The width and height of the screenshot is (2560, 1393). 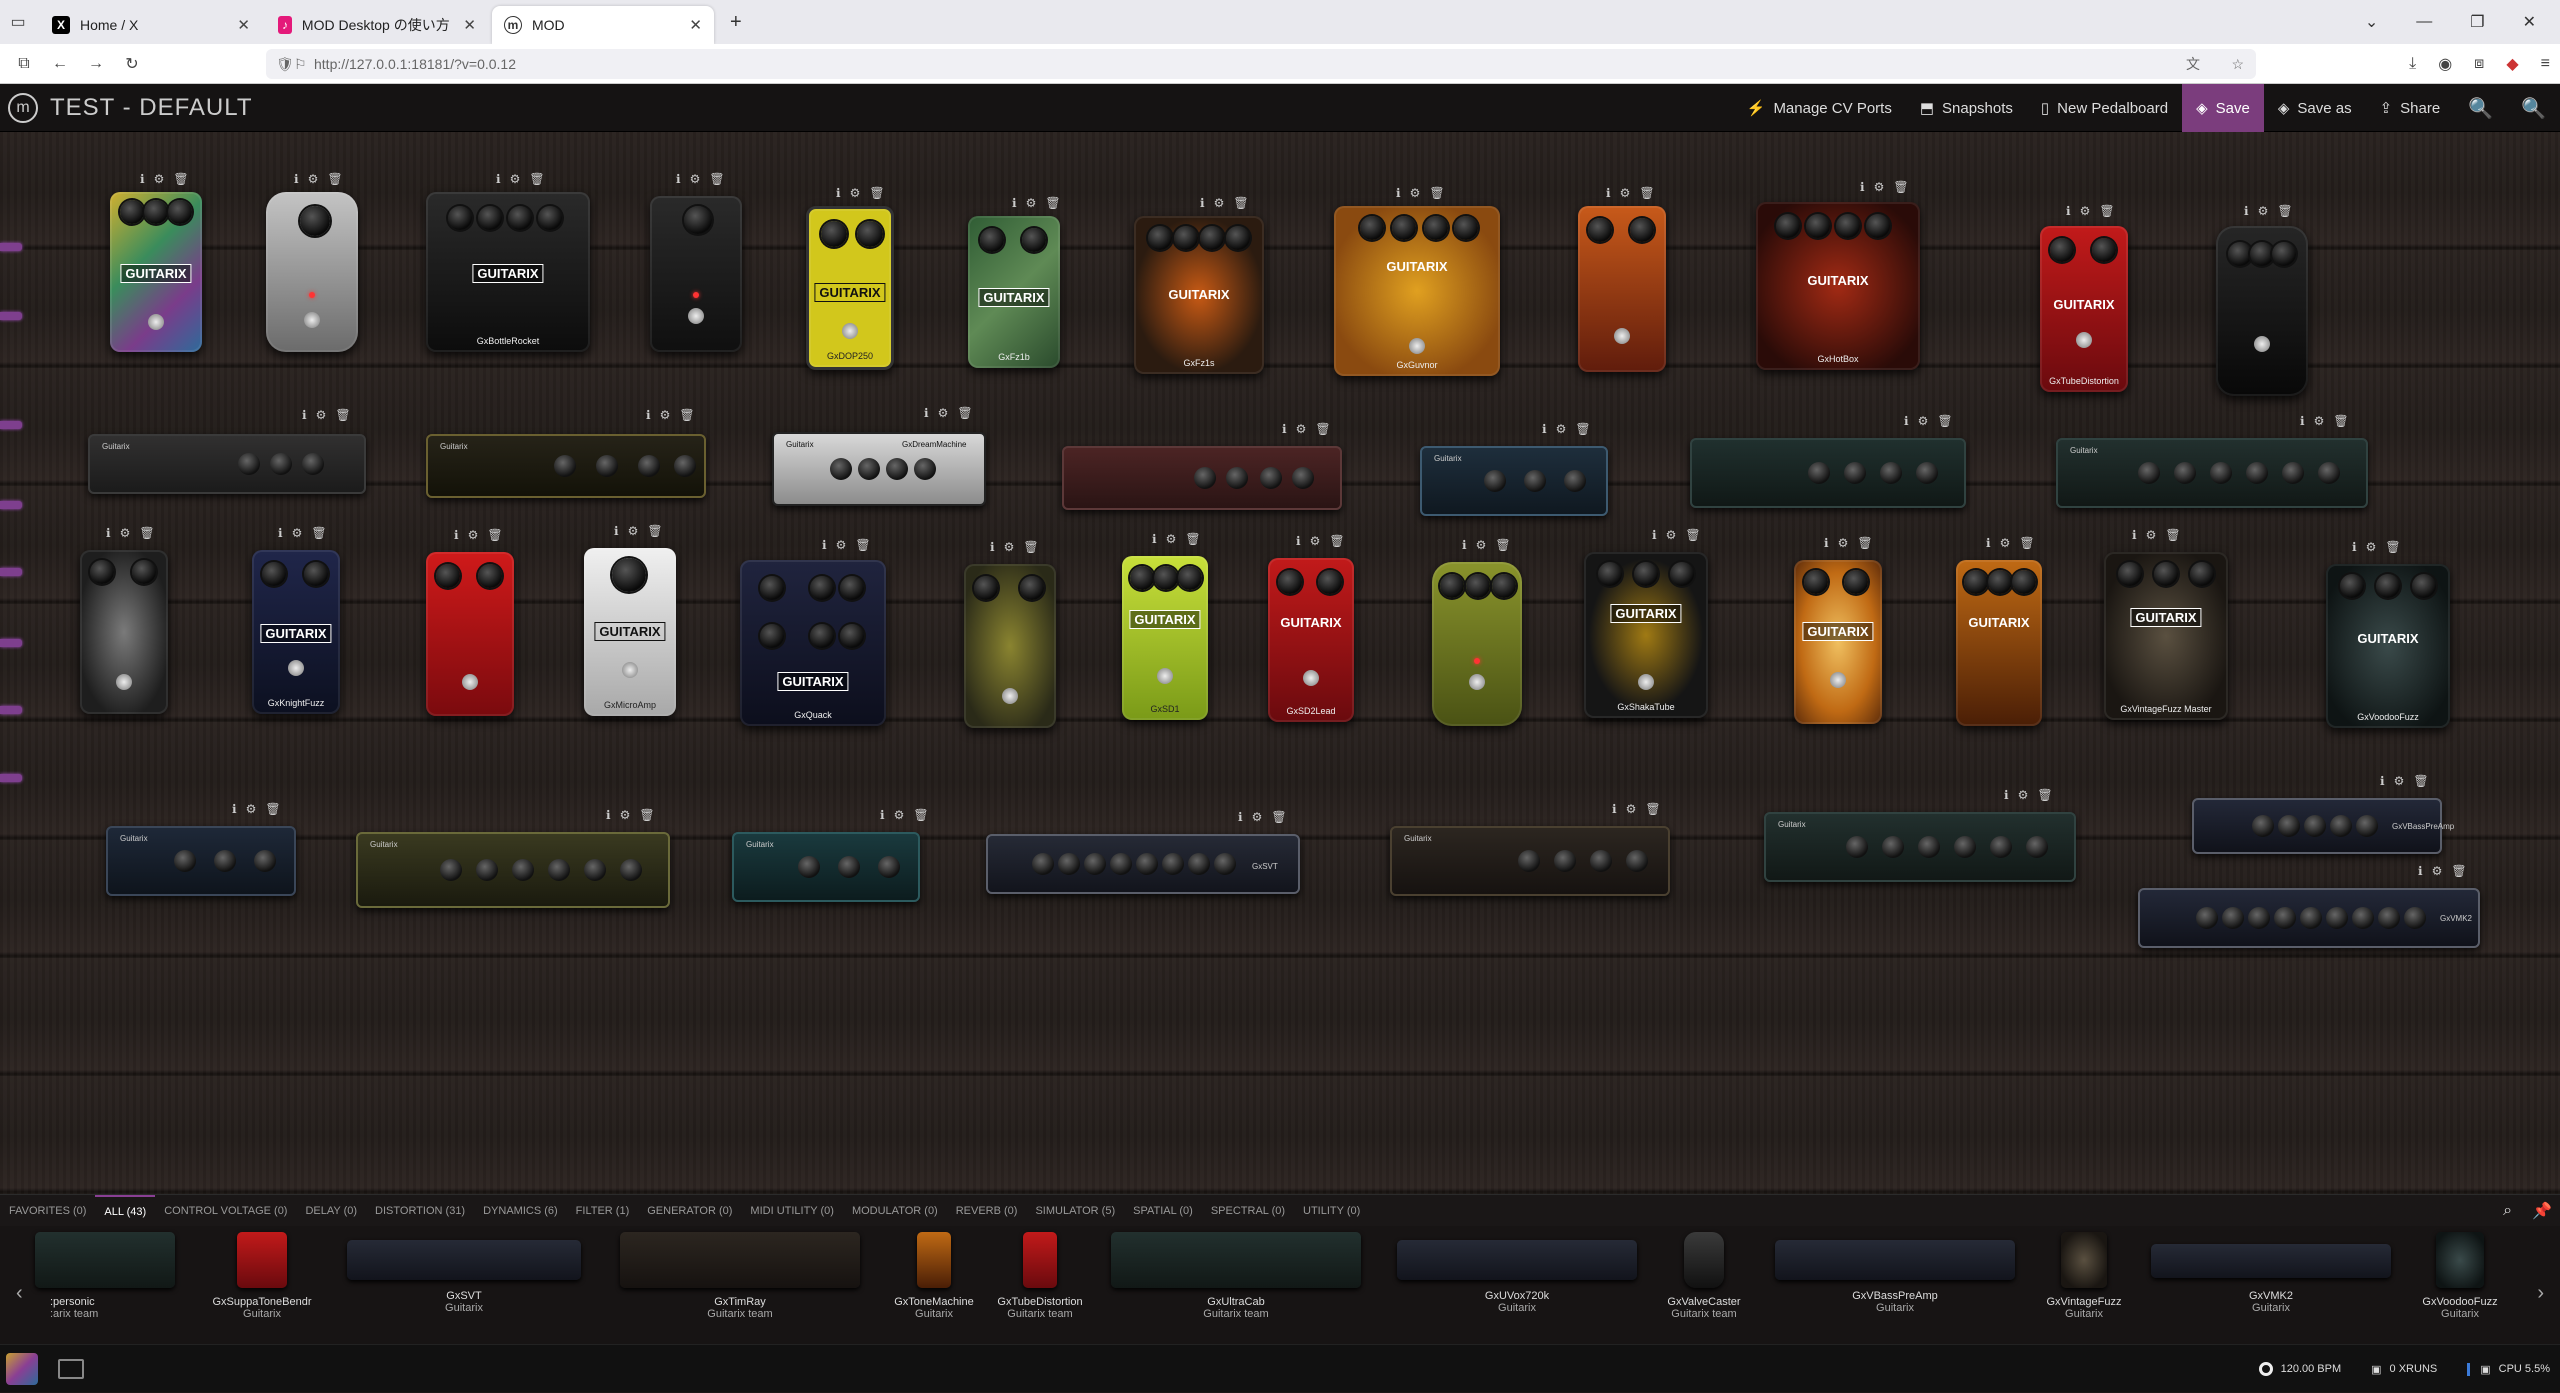 I want to click on browser-tab: X Home / X ✕, so click(x=151, y=25).